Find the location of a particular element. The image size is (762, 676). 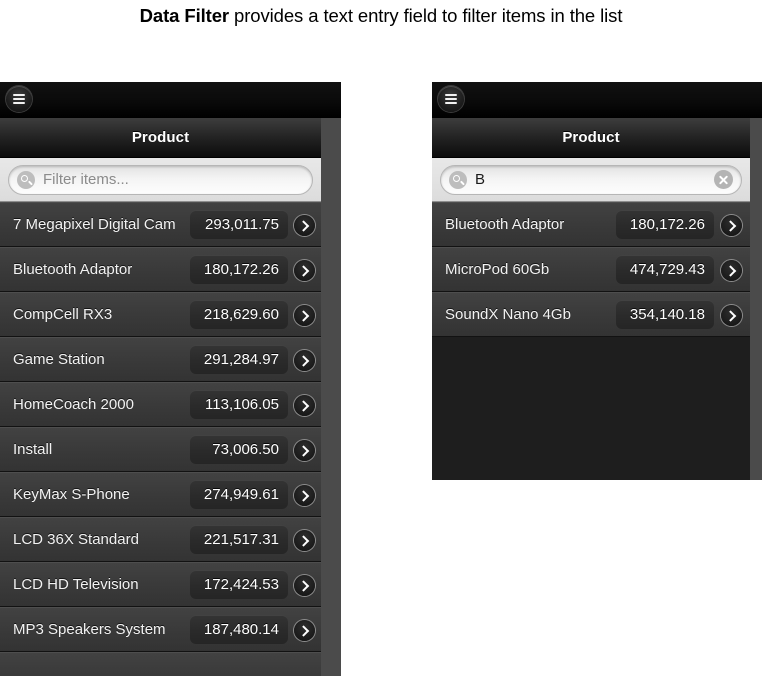

empty-list-area is located at coordinates (591, 408).